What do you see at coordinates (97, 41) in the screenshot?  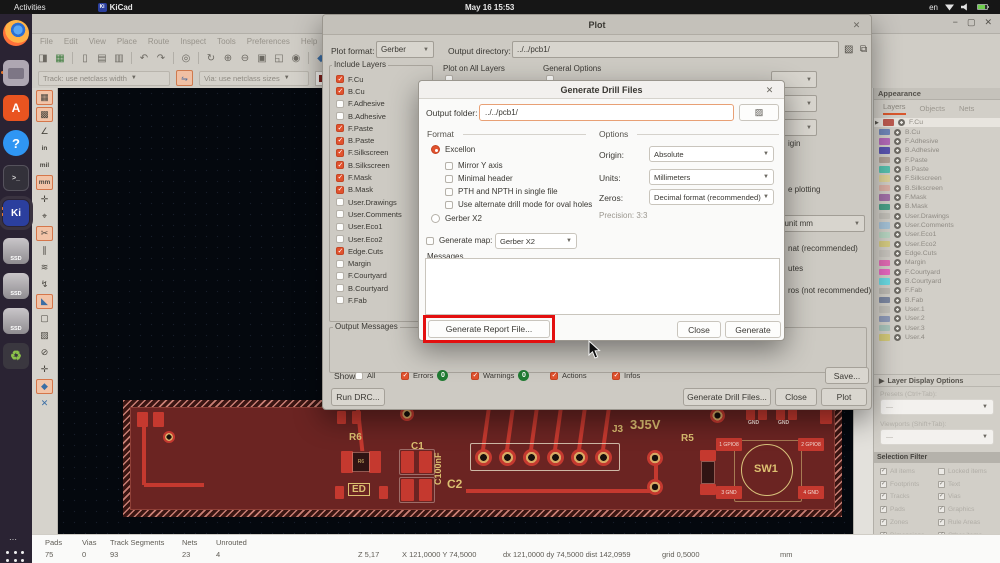 I see `menu-view: View` at bounding box center [97, 41].